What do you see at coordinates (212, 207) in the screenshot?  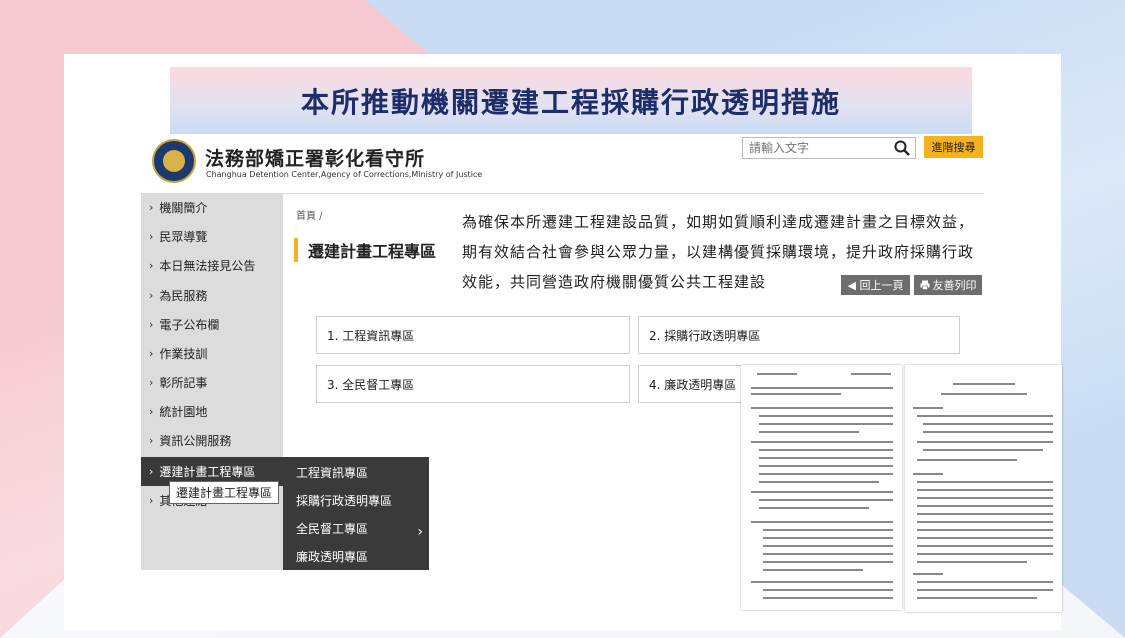 I see `sidebar-item-about: › 機關簡介` at bounding box center [212, 207].